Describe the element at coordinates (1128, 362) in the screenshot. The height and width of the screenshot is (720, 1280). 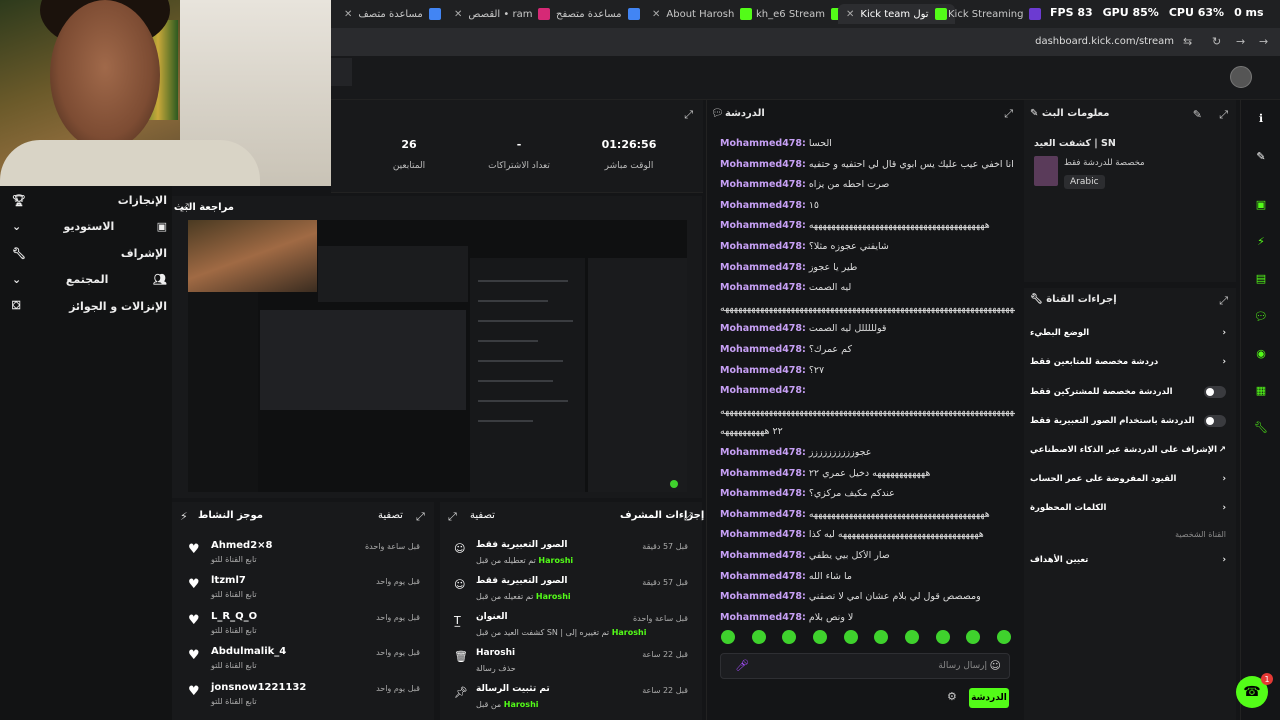
I see `setting-followers-only: دردشة مخصصة للمتابعين فقط ›` at that location.